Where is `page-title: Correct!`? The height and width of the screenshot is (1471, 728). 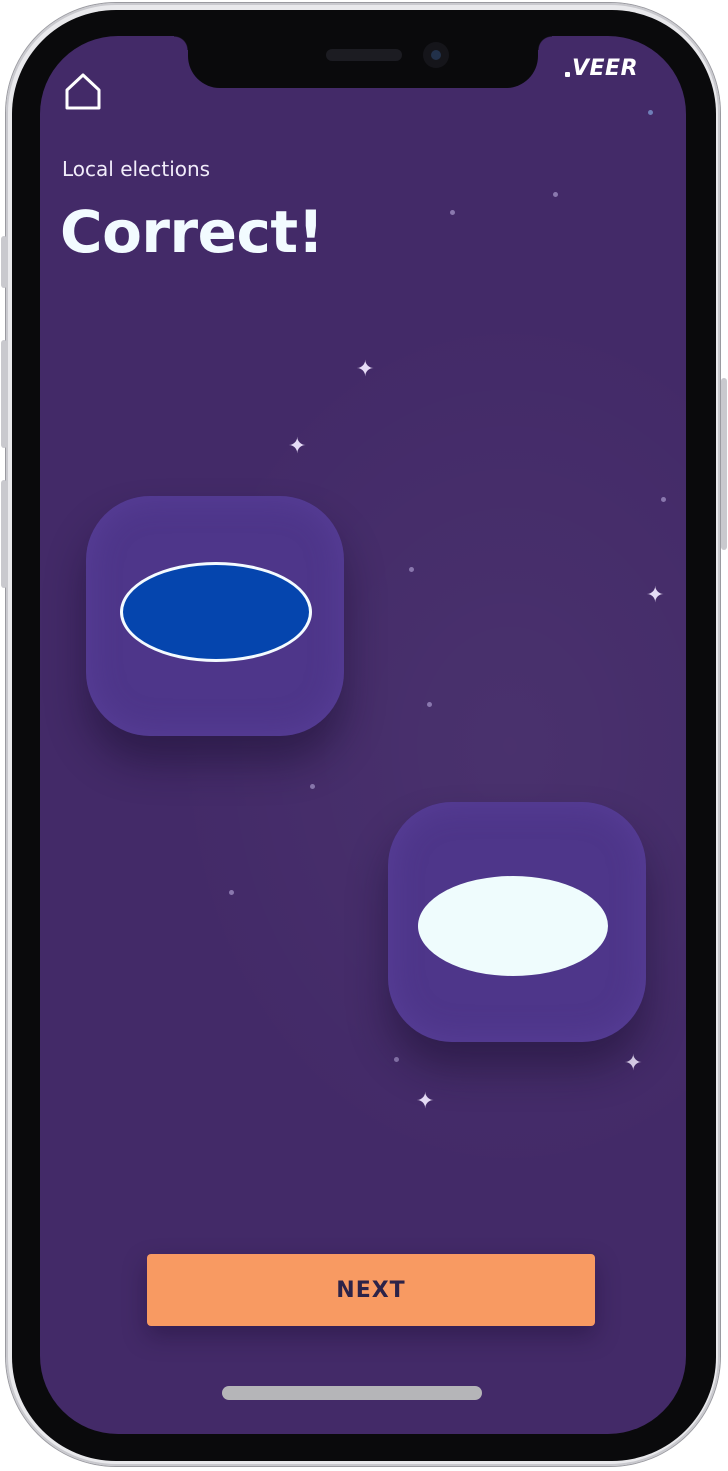 page-title: Correct! is located at coordinates (192, 232).